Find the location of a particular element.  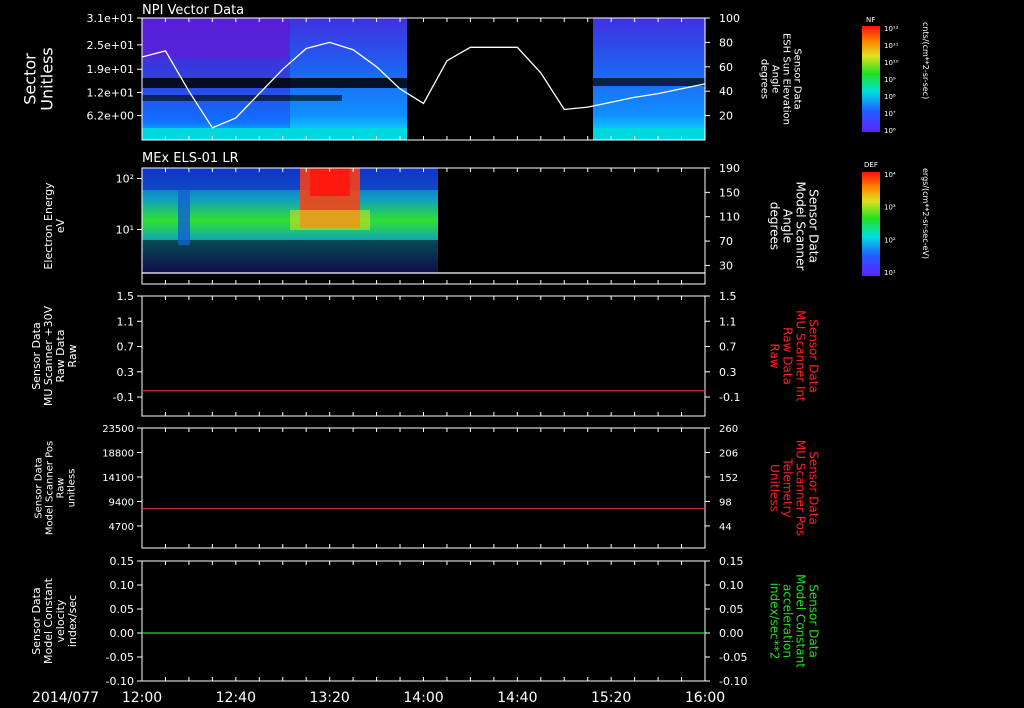

left-tick-label: 9400 is located at coordinates (121, 502).